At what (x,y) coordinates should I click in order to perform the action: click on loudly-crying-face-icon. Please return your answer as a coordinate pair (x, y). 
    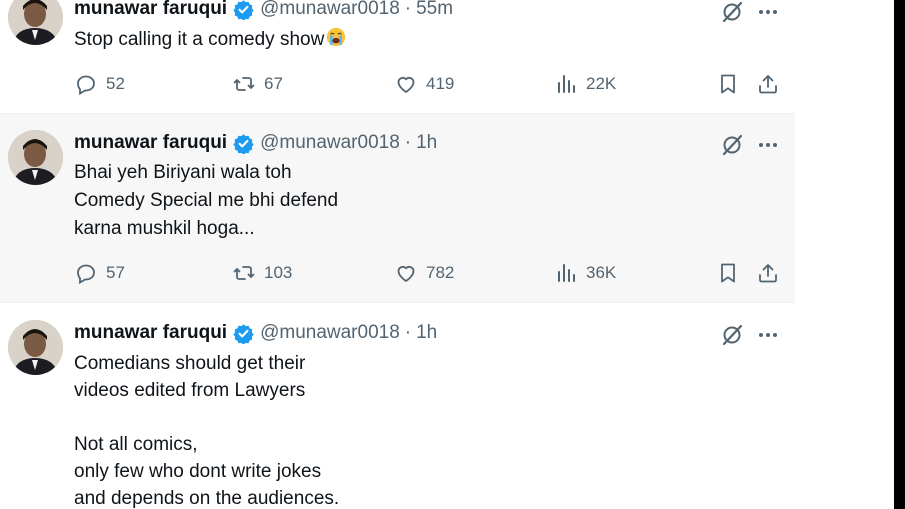
    Looking at the image, I should click on (336, 37).